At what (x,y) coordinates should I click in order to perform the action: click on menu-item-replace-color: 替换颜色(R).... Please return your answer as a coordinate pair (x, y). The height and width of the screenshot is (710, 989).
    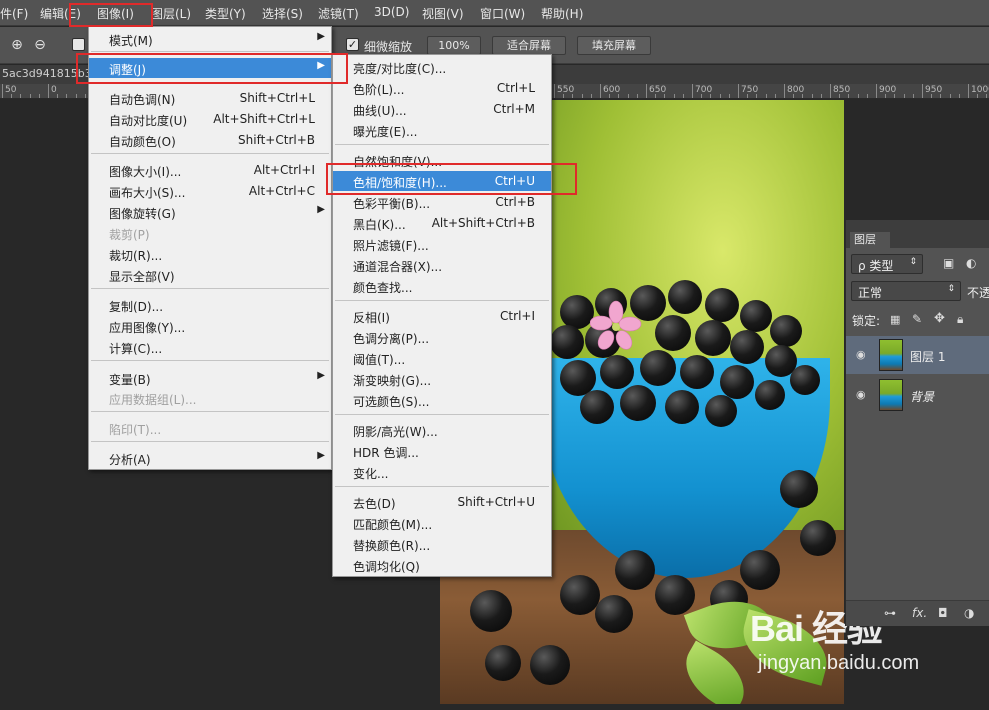
    Looking at the image, I should click on (442, 544).